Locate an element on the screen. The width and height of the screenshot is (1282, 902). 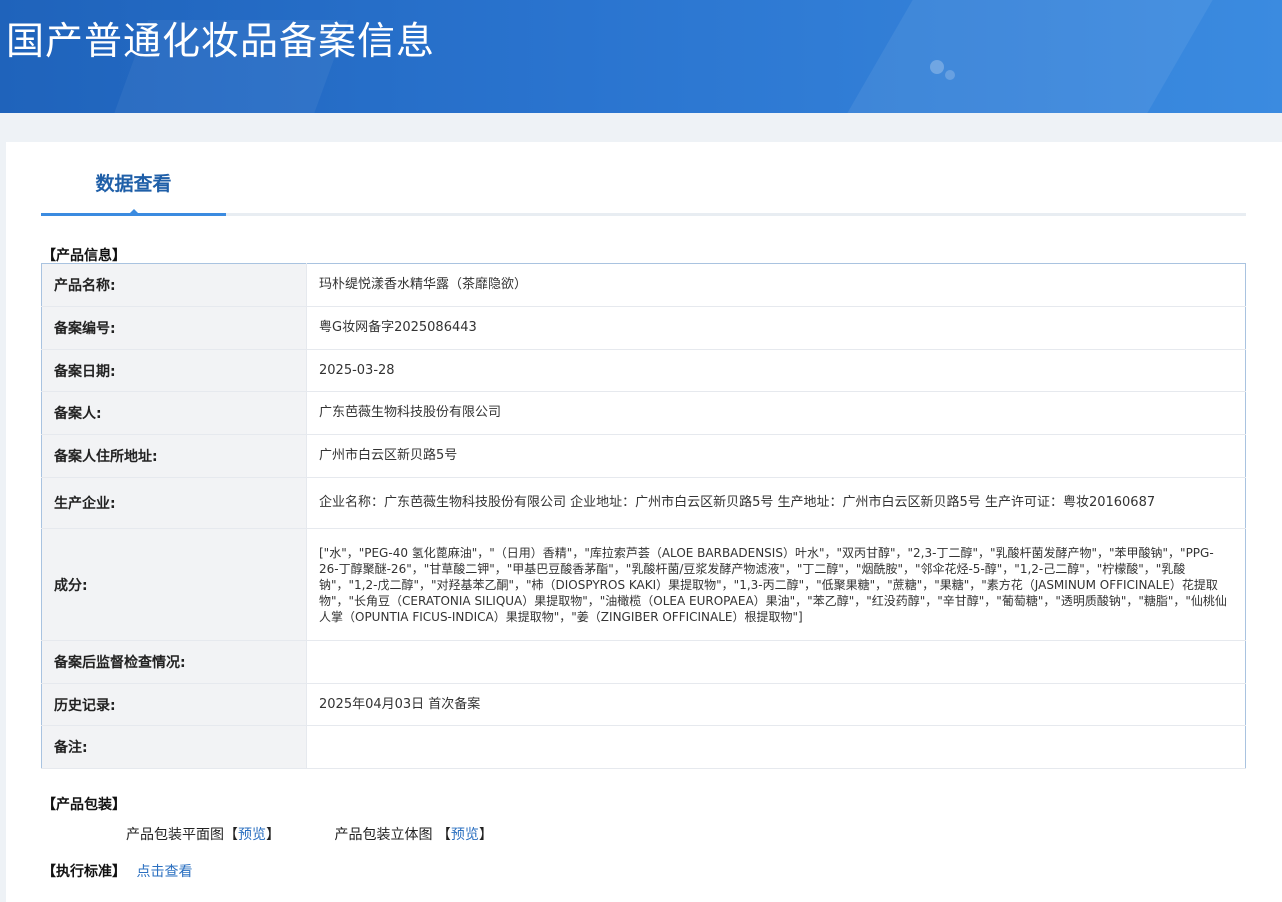
table-row: 备案日期: 2025-03-28 is located at coordinates (643, 370).